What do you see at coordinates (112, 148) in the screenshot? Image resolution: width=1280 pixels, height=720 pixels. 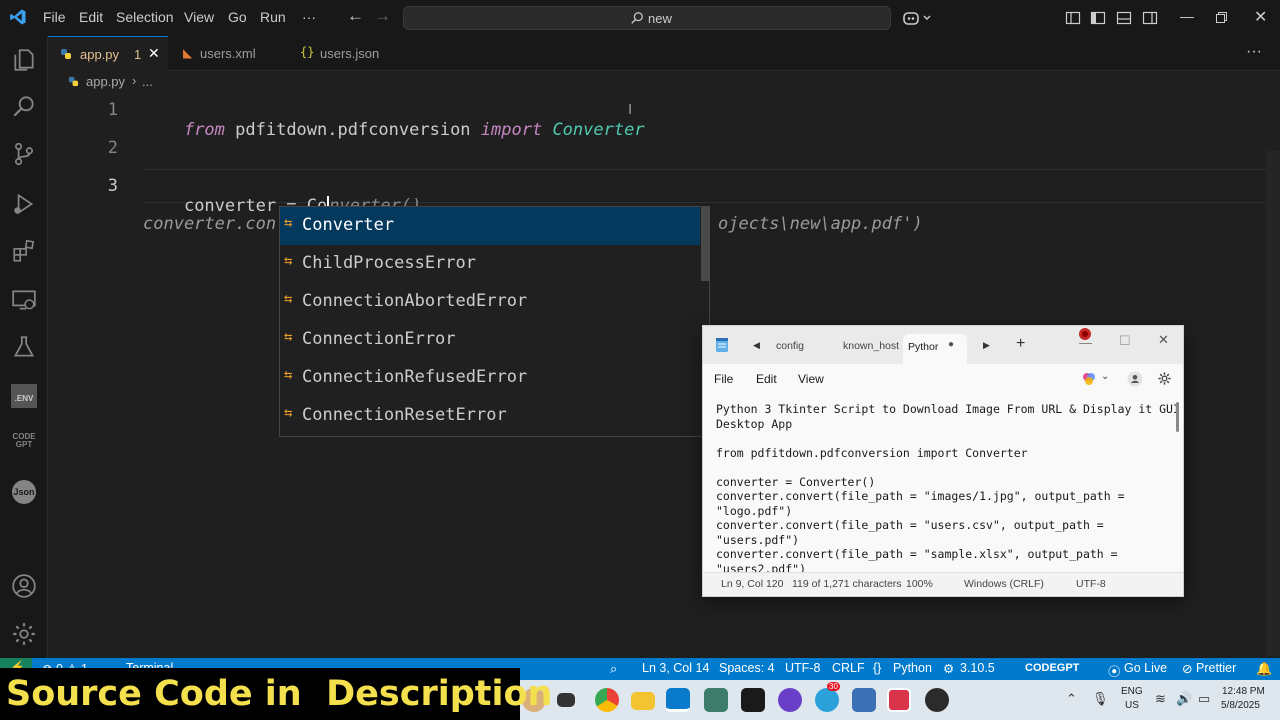 I see `line-number: 2` at bounding box center [112, 148].